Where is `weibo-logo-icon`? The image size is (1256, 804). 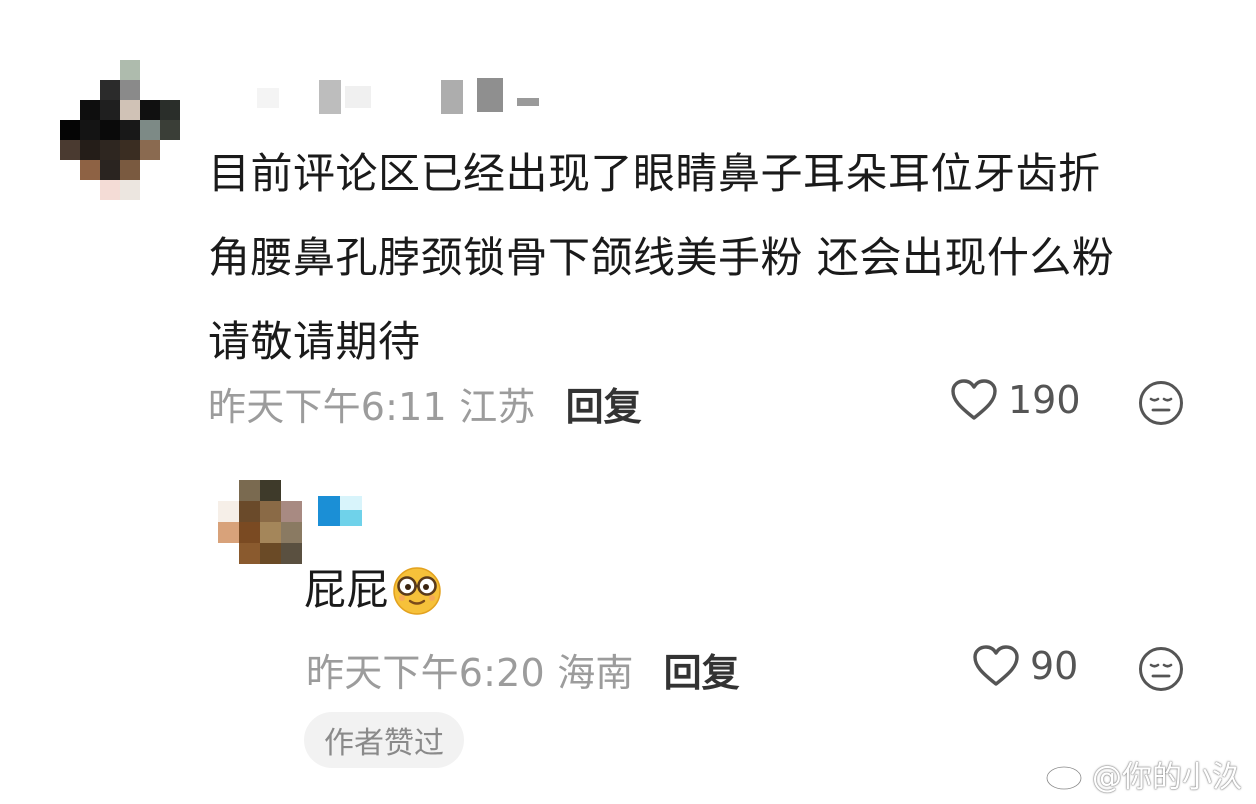
weibo-logo-icon is located at coordinates (1065, 775).